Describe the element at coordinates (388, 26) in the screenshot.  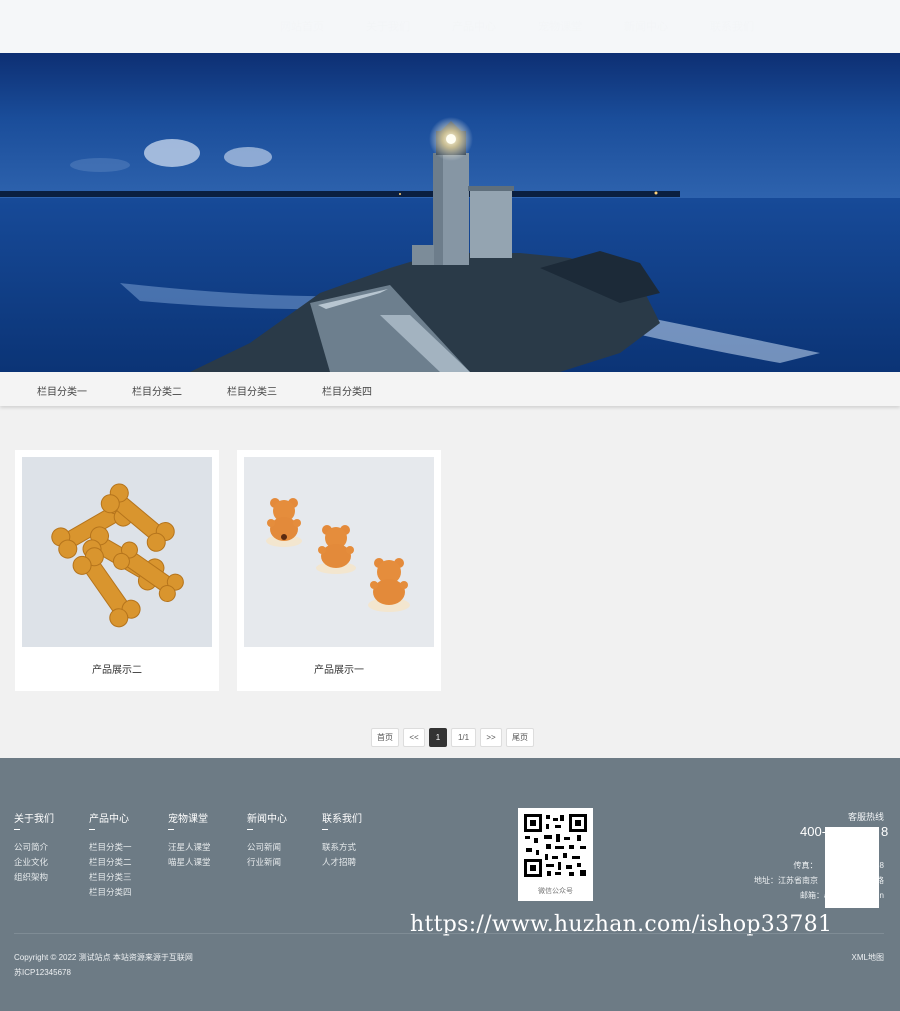
I see `nav-item-about: 关于我们` at that location.